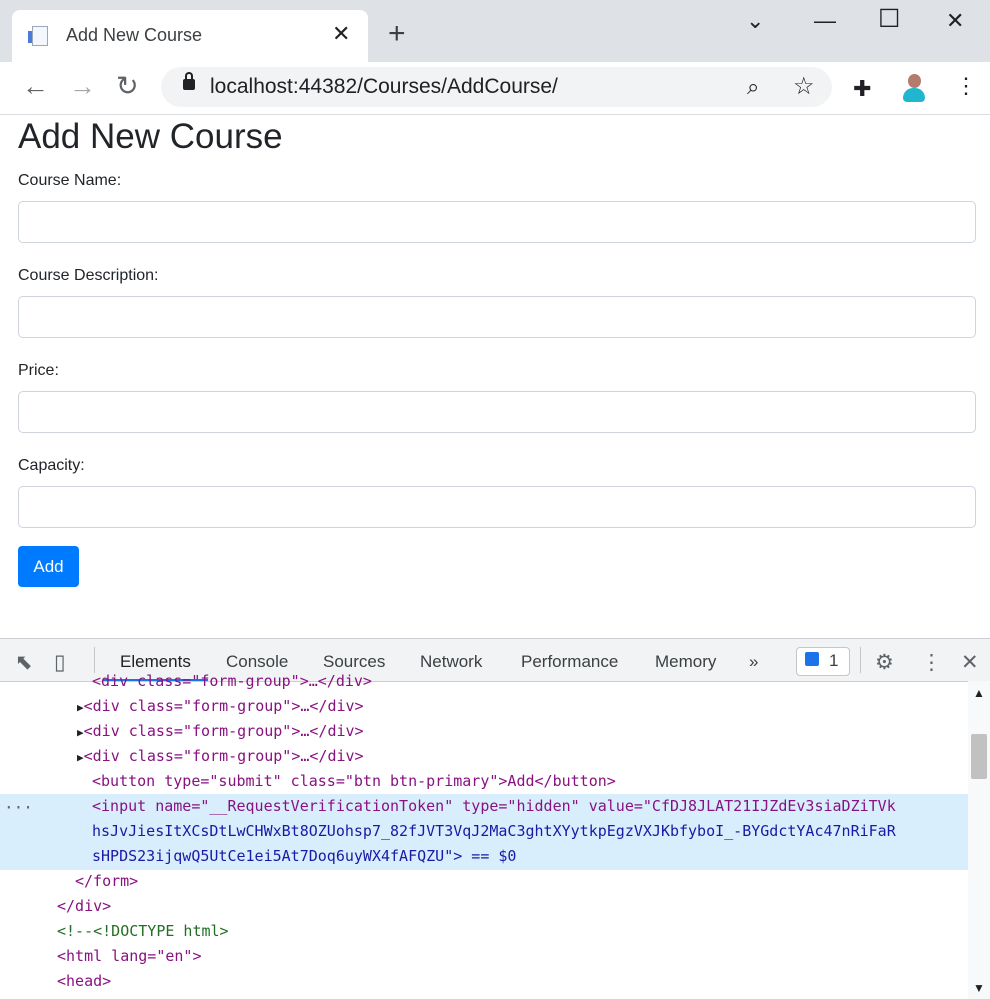 Image resolution: width=990 pixels, height=999 pixels. I want to click on browser-tab: Add New Course ✕, so click(190, 36).